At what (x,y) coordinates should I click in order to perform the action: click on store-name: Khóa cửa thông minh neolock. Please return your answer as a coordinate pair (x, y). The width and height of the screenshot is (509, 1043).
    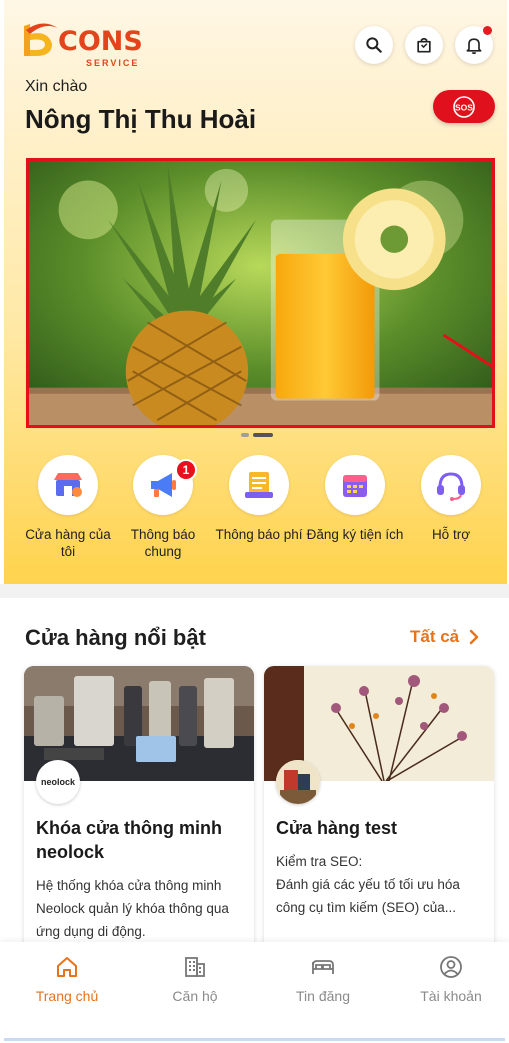
    Looking at the image, I should click on (129, 840).